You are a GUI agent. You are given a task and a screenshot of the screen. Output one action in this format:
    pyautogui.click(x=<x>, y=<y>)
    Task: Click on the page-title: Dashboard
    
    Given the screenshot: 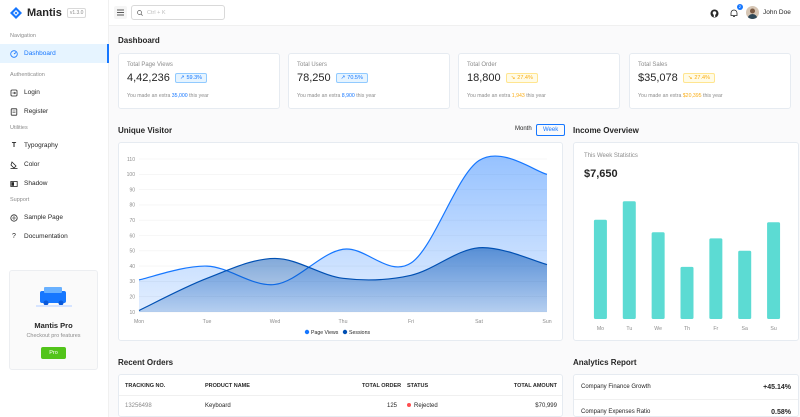 What is the action you would take?
    pyautogui.click(x=139, y=40)
    